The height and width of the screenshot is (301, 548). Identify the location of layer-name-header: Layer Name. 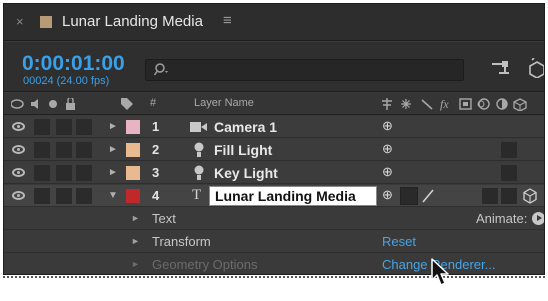
(224, 103).